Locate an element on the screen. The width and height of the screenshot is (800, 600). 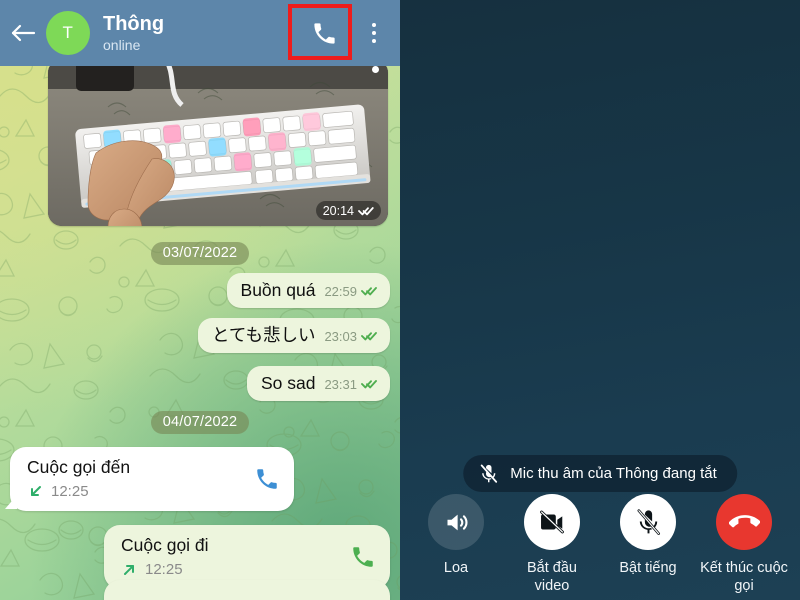
overflow-menu-icon is located at coordinates (374, 33).